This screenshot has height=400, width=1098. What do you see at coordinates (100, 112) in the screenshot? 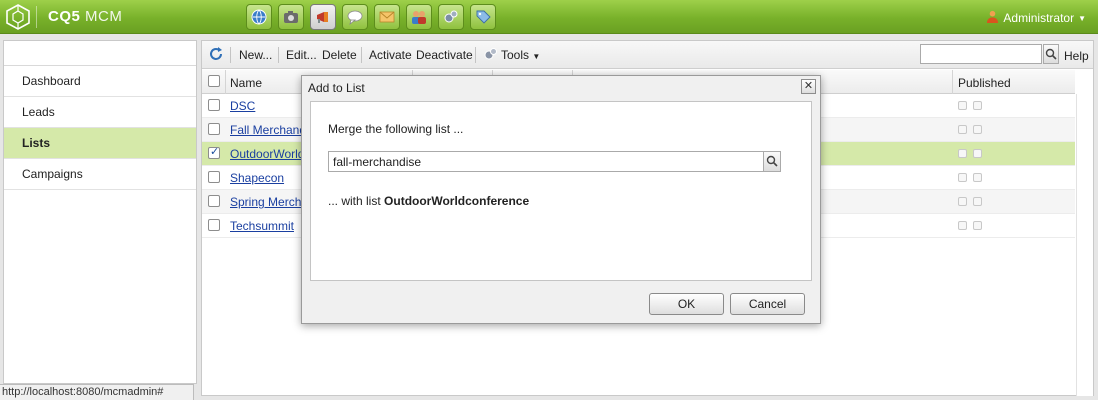
I see `sidebar-item-leads: Leads` at bounding box center [100, 112].